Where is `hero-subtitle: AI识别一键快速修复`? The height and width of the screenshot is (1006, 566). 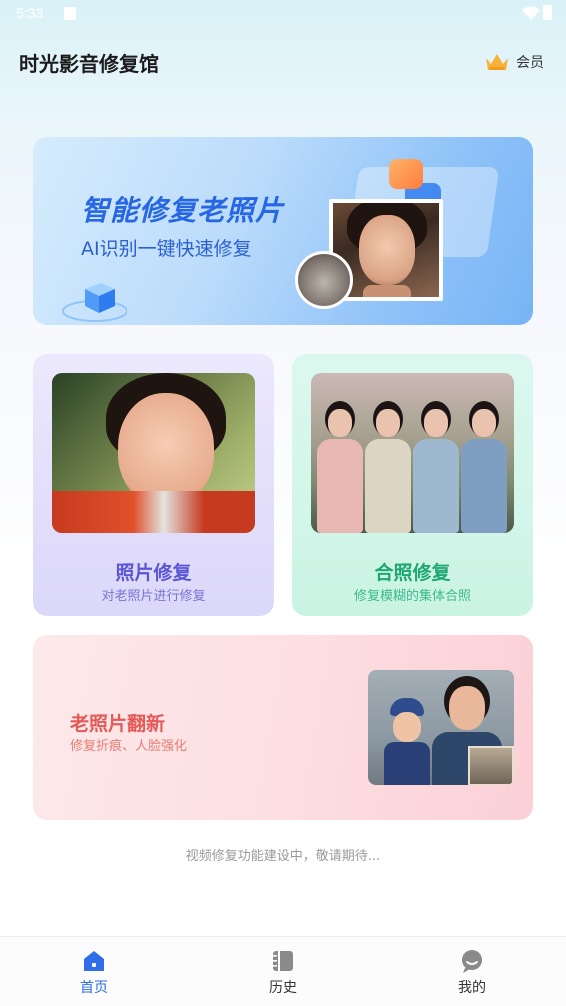
hero-subtitle: AI识别一键快速修复 is located at coordinates (166, 249).